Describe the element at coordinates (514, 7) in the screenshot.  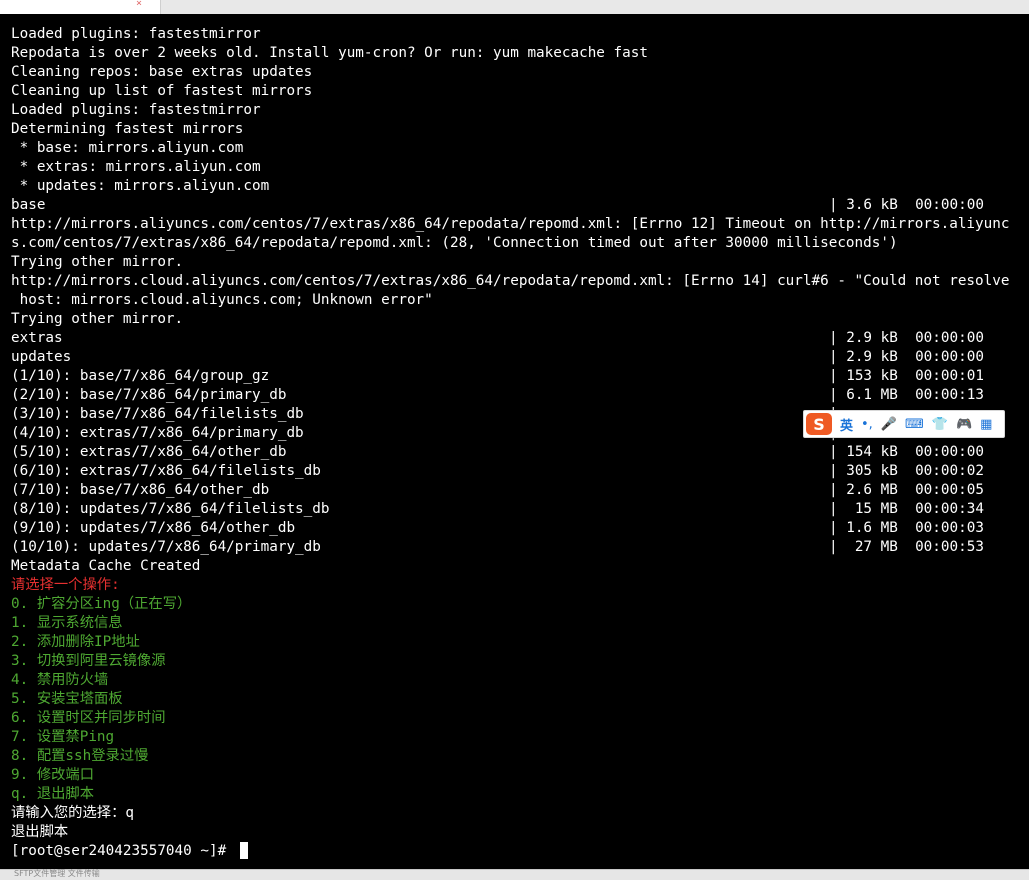
I see `window-titlebar: ×` at that location.